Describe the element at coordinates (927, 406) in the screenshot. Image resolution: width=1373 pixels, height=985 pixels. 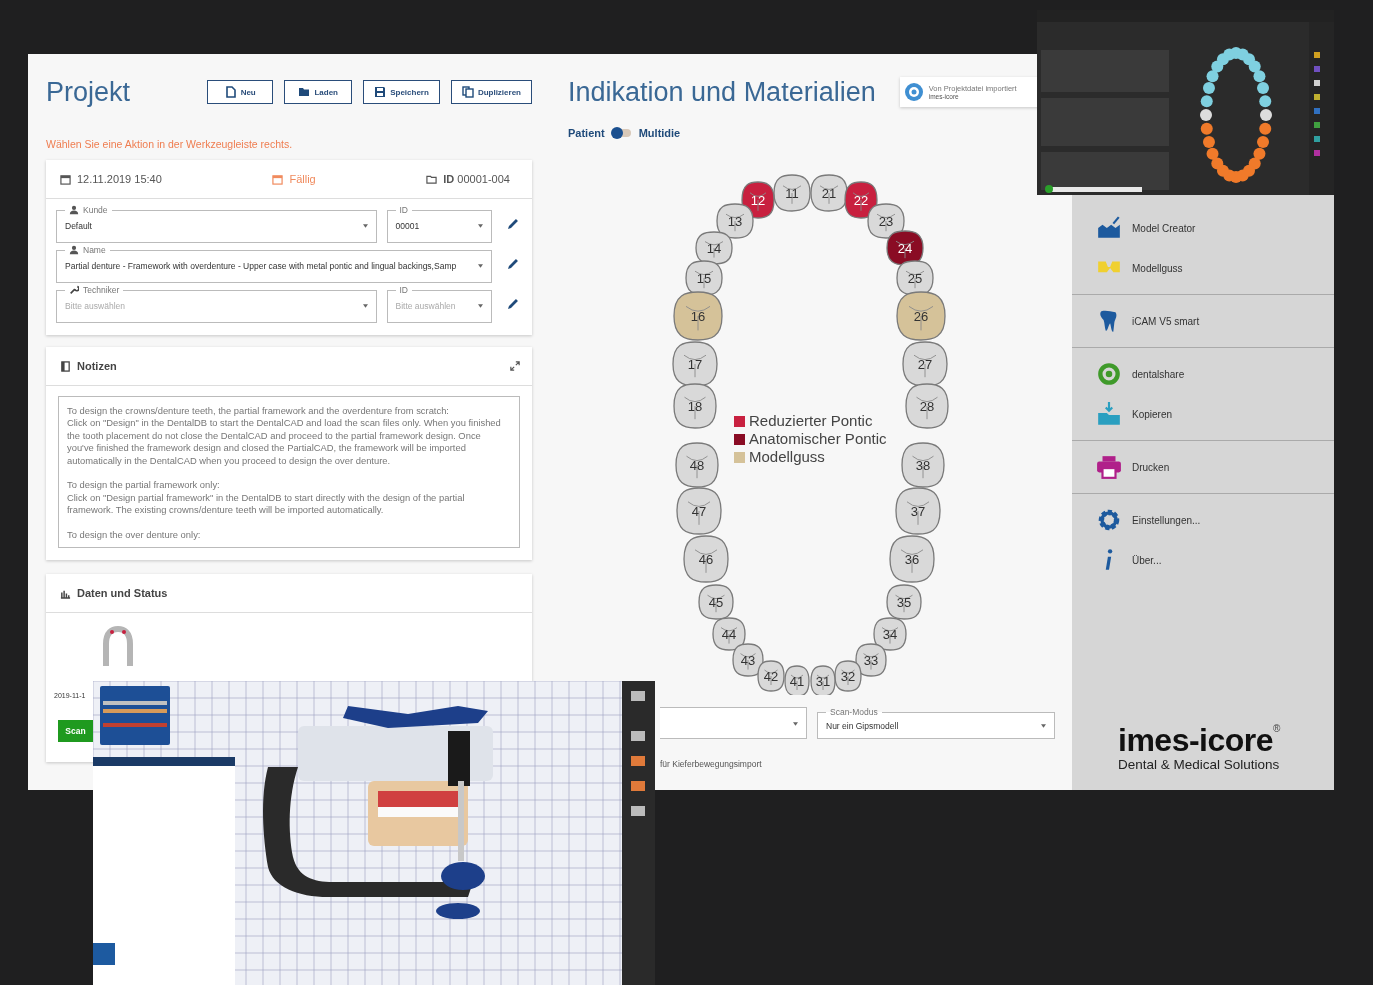
I see `tooth: 28` at that location.